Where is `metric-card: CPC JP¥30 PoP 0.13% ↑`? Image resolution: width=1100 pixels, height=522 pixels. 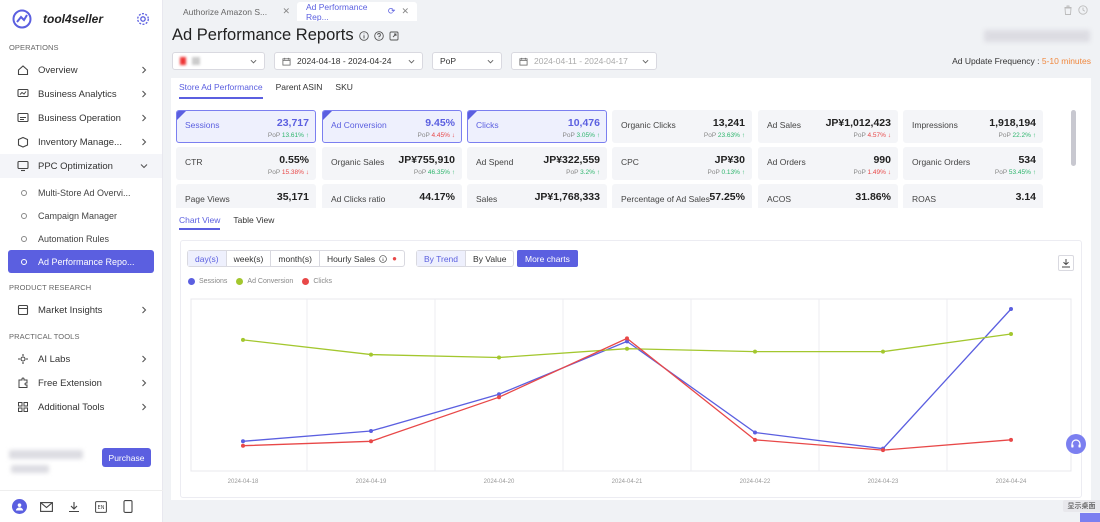 metric-card: CPC JP¥30 PoP 0.13% ↑ is located at coordinates (682, 163).